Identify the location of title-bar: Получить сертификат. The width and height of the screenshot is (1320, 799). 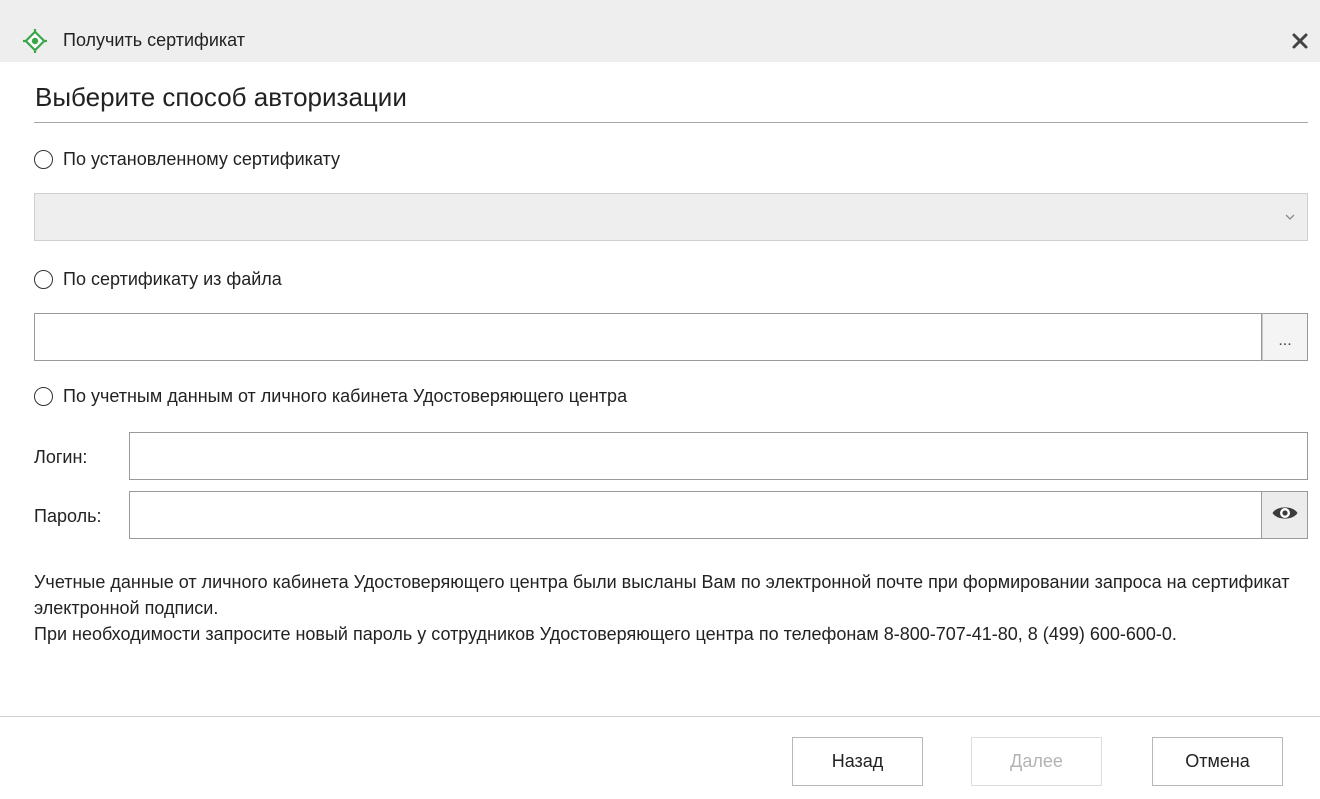
(660, 31).